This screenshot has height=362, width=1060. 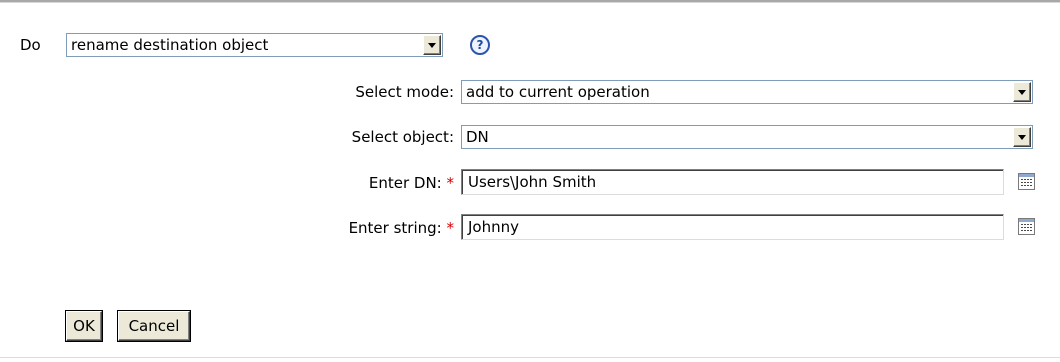 What do you see at coordinates (154, 326) in the screenshot?
I see `cancel-button: Cancel` at bounding box center [154, 326].